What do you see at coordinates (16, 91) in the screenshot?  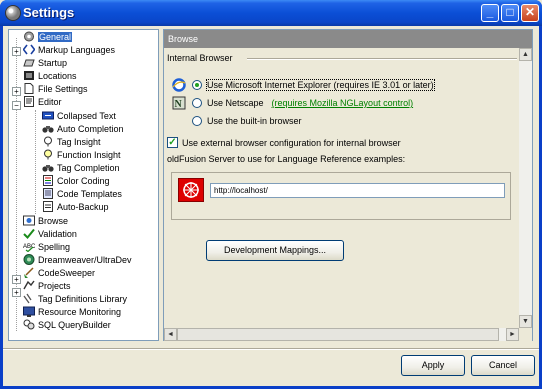 I see `expand-file-settings: +` at bounding box center [16, 91].